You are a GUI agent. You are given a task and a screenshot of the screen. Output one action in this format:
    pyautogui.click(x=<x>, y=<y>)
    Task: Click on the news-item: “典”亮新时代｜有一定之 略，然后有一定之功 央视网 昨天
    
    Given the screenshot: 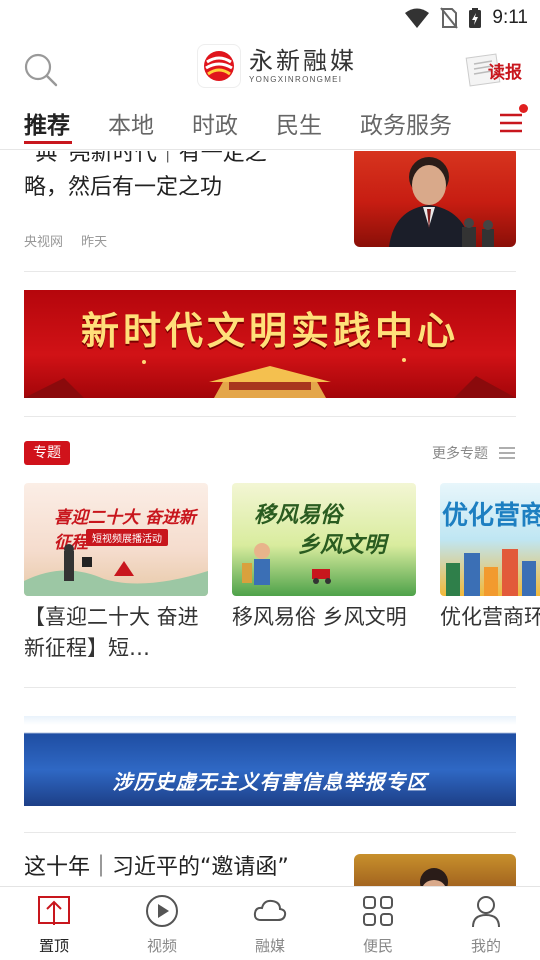 What is the action you would take?
    pyautogui.click(x=270, y=202)
    